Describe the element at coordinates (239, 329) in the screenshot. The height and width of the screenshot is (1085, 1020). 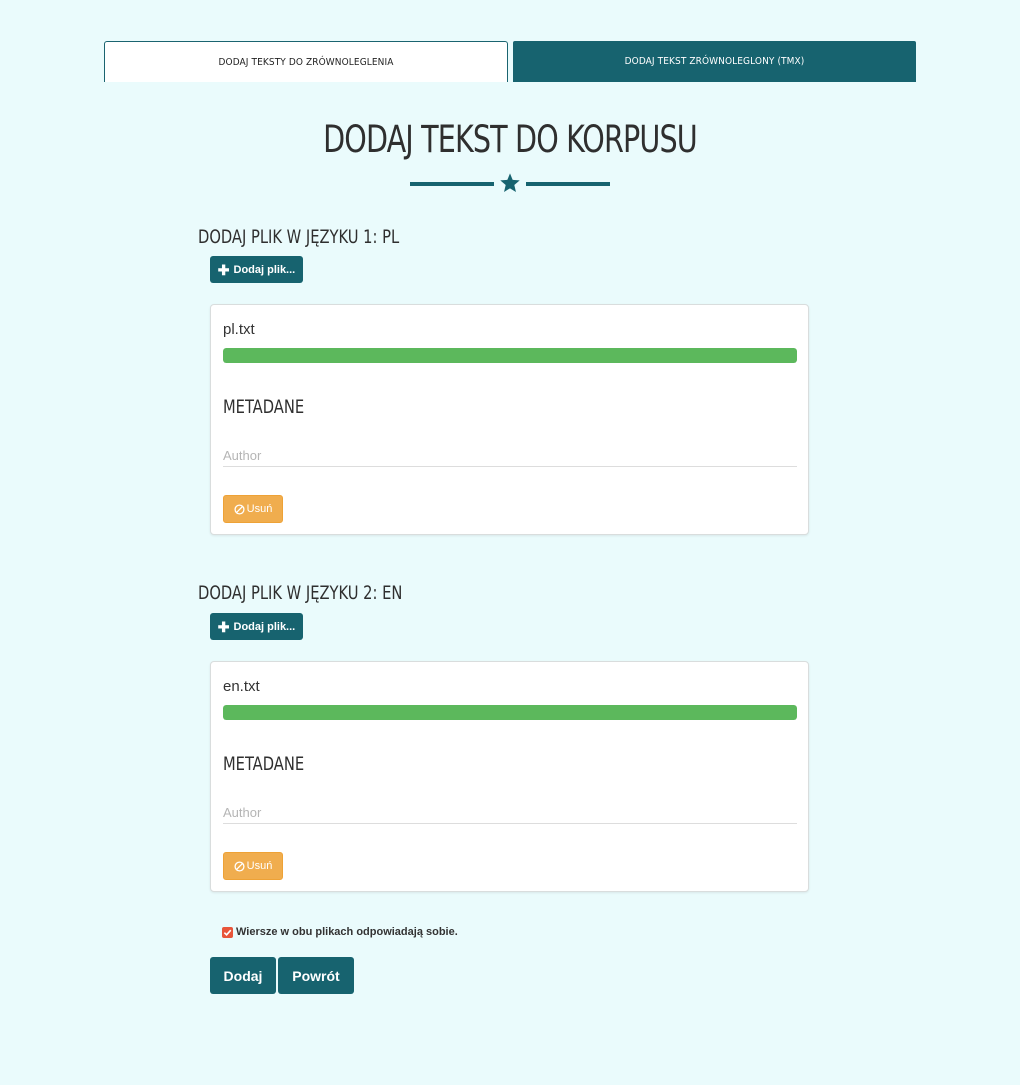
I see `file-name: pl.txt` at that location.